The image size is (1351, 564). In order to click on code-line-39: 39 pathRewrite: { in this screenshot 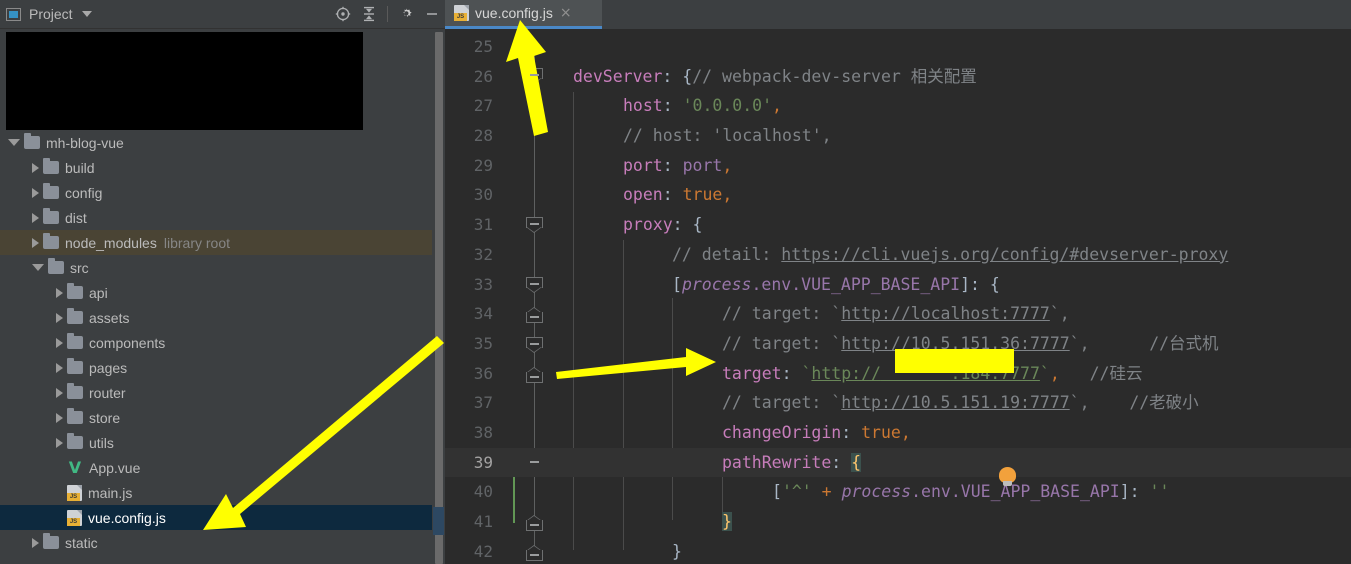, I will do `click(898, 462)`.